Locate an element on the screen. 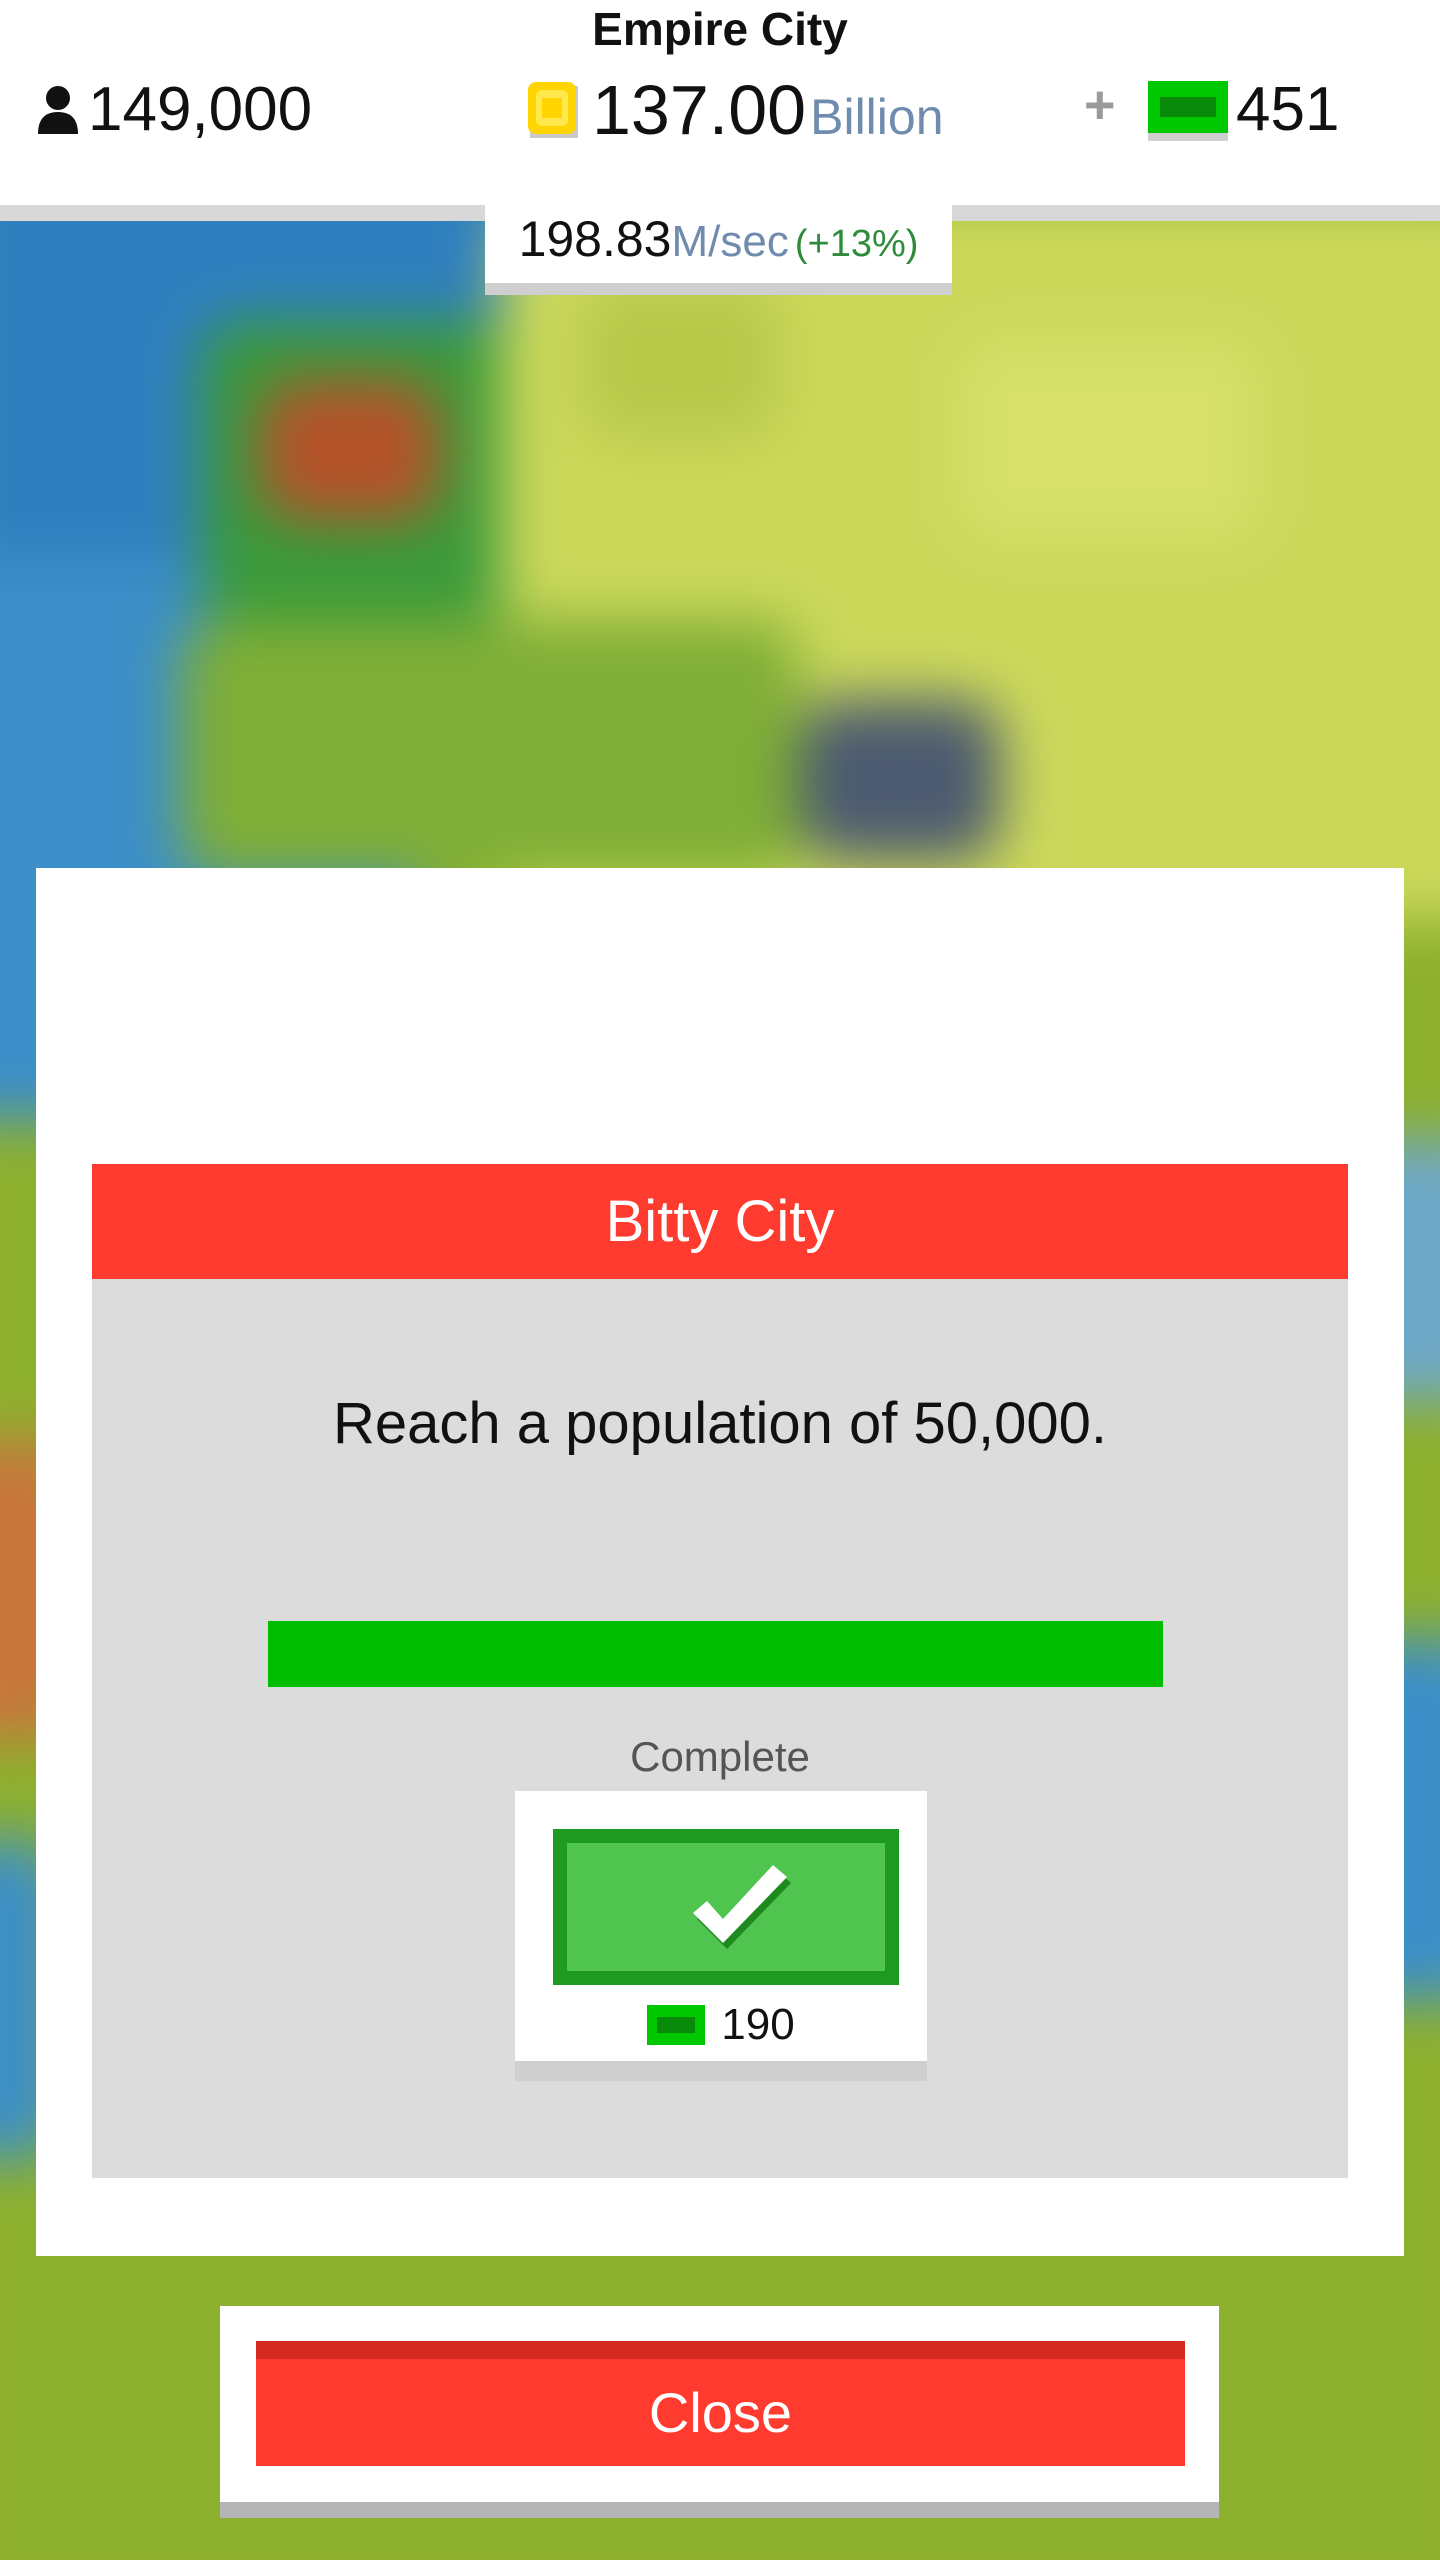 This screenshot has height=2560, width=1440. close-container-shadow is located at coordinates (719, 2510).